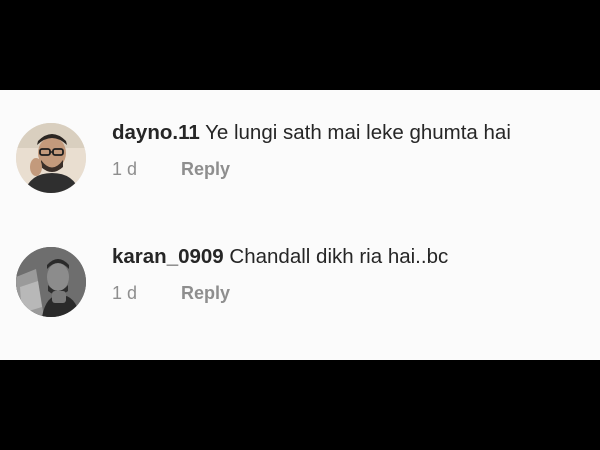 This screenshot has width=600, height=450. What do you see at coordinates (339, 256) in the screenshot?
I see `comment-text: Chandall dikh ria hai..bc` at bounding box center [339, 256].